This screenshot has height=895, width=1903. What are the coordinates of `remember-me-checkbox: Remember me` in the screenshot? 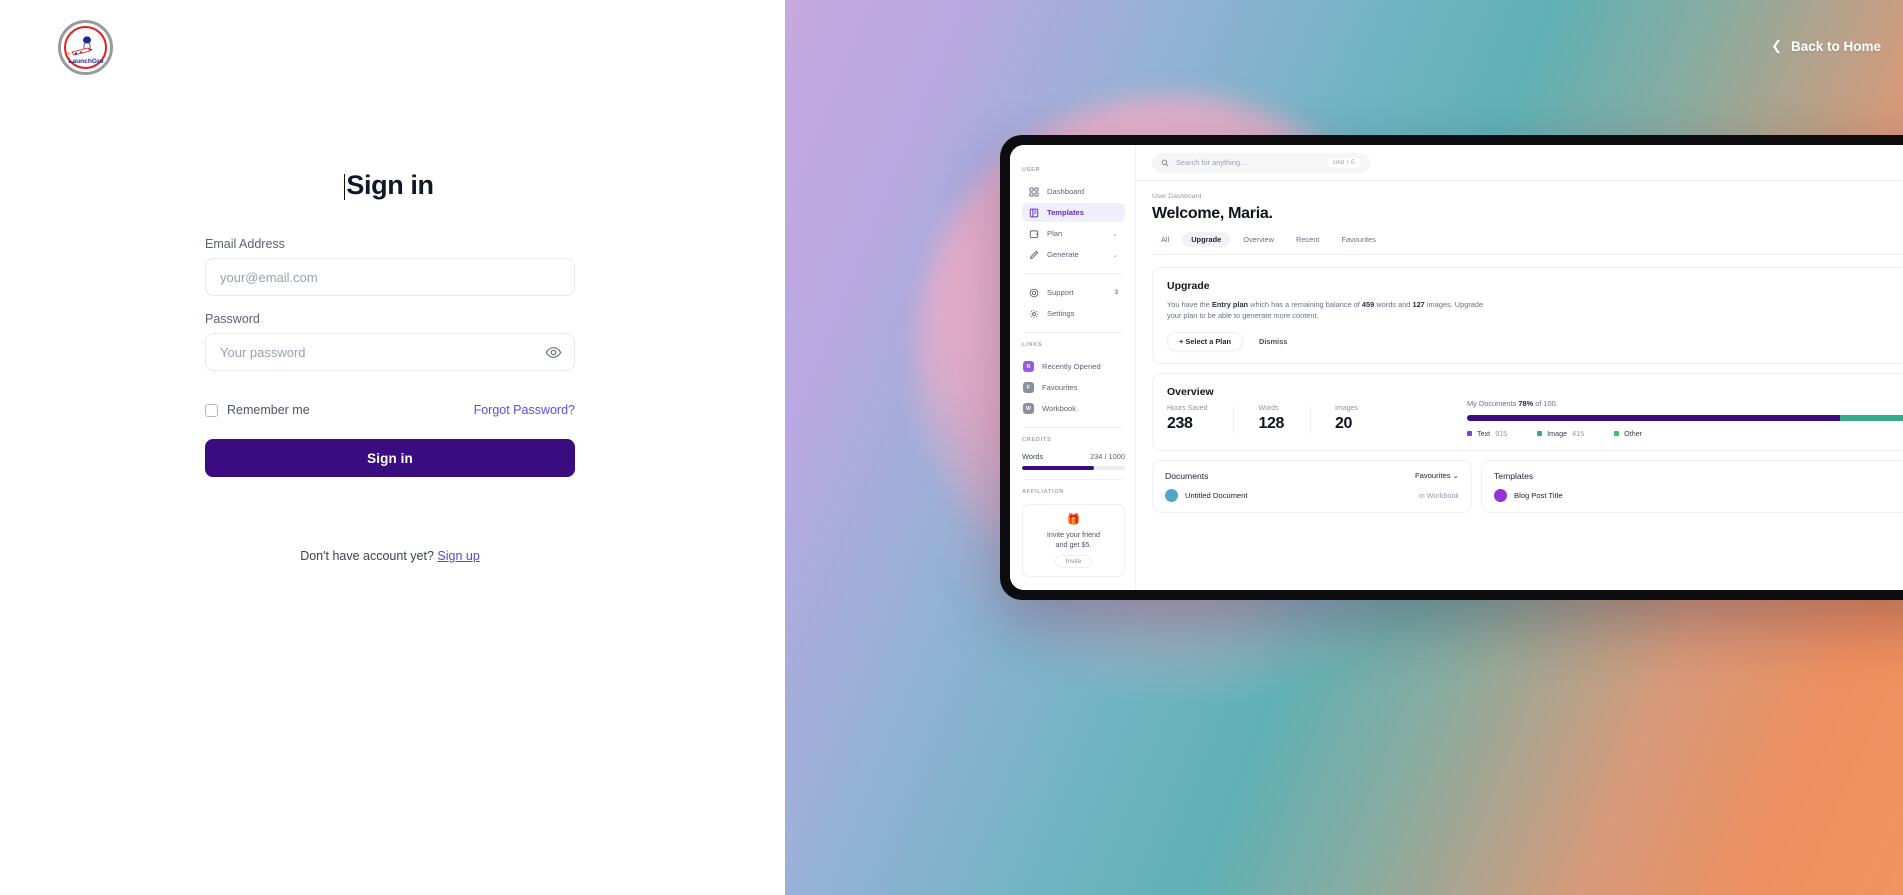 It's located at (257, 410).